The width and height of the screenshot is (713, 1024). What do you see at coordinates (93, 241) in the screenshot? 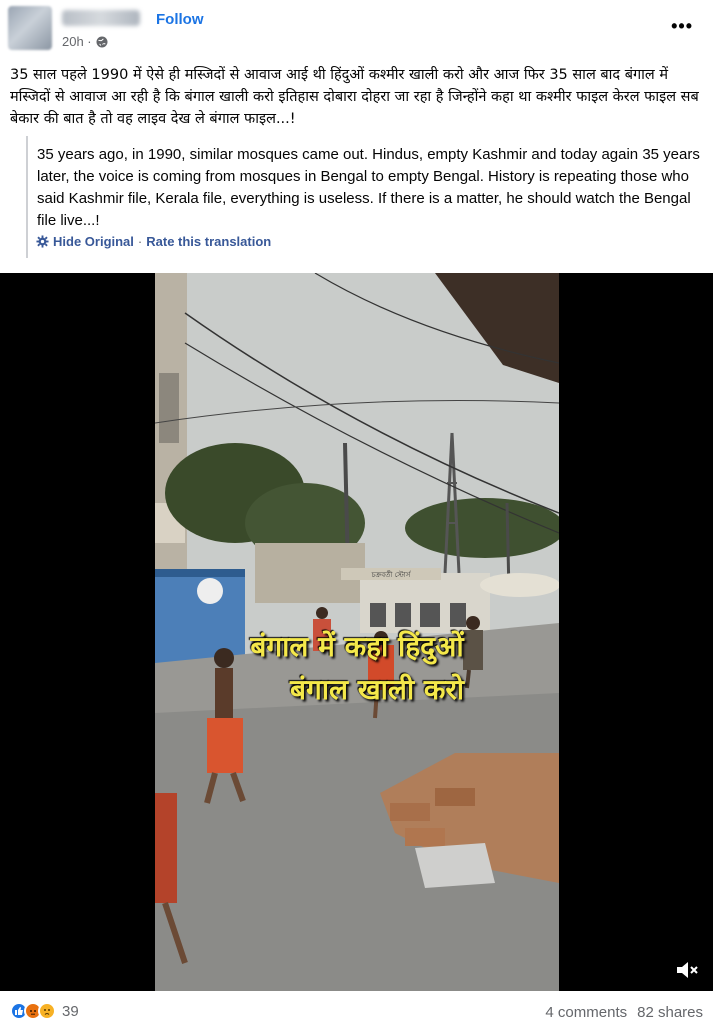
I see `hide-original-link: Hide Original` at bounding box center [93, 241].